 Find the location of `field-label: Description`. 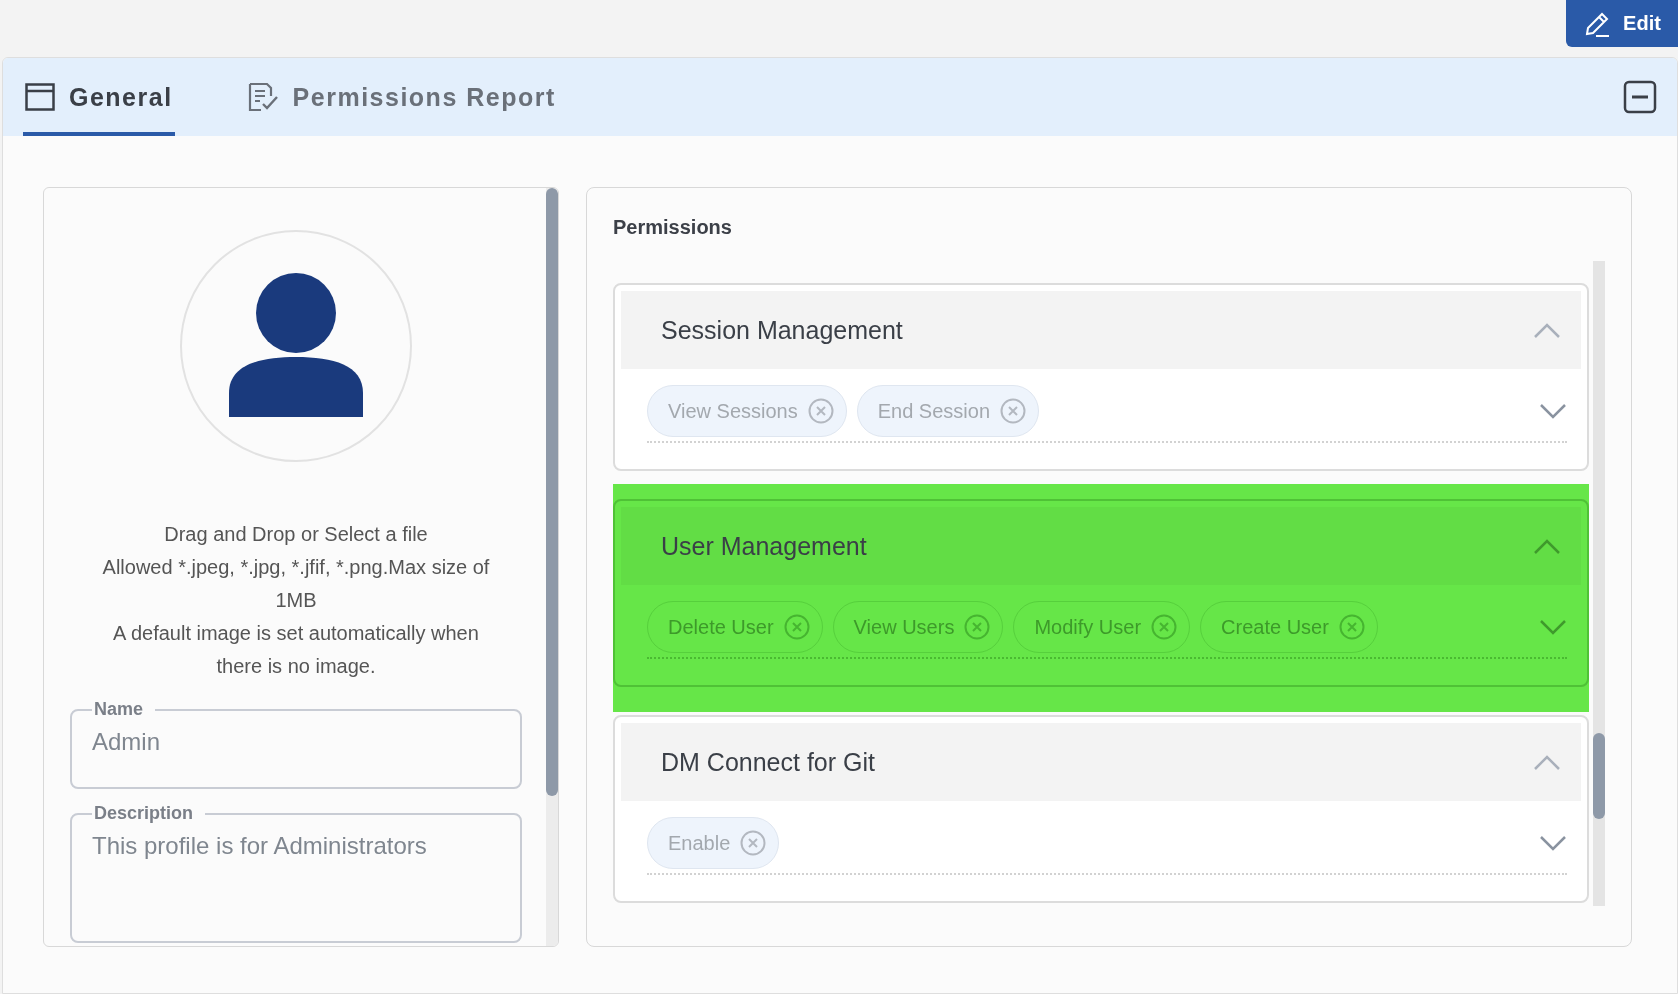

field-label: Description is located at coordinates (144, 813).